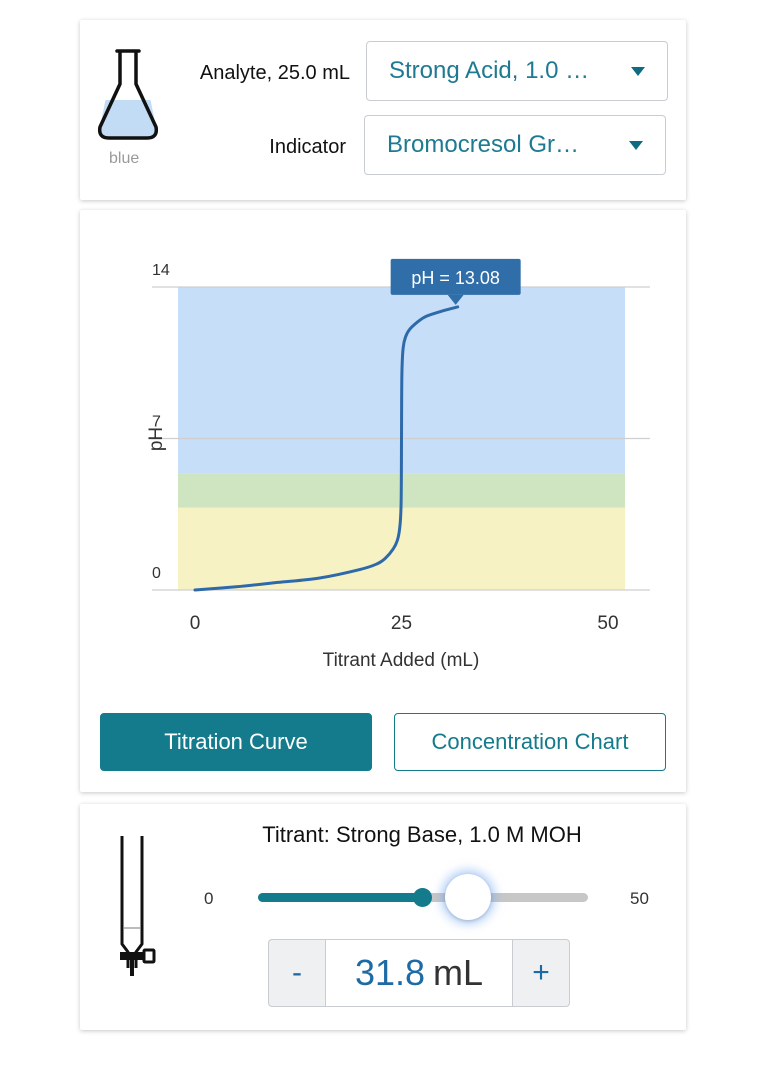  Describe the element at coordinates (161, 270) in the screenshot. I see `y-tick-label: 14` at that location.